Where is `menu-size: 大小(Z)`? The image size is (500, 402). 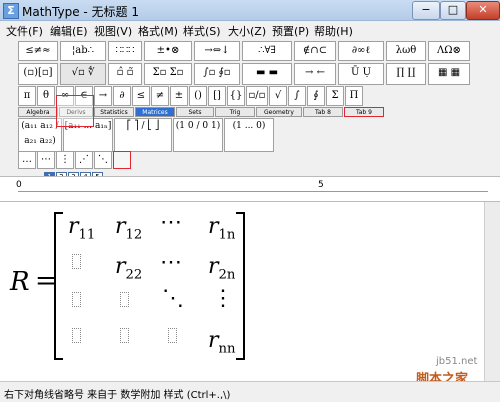
menu-size: 大小(Z) is located at coordinates (247, 31).